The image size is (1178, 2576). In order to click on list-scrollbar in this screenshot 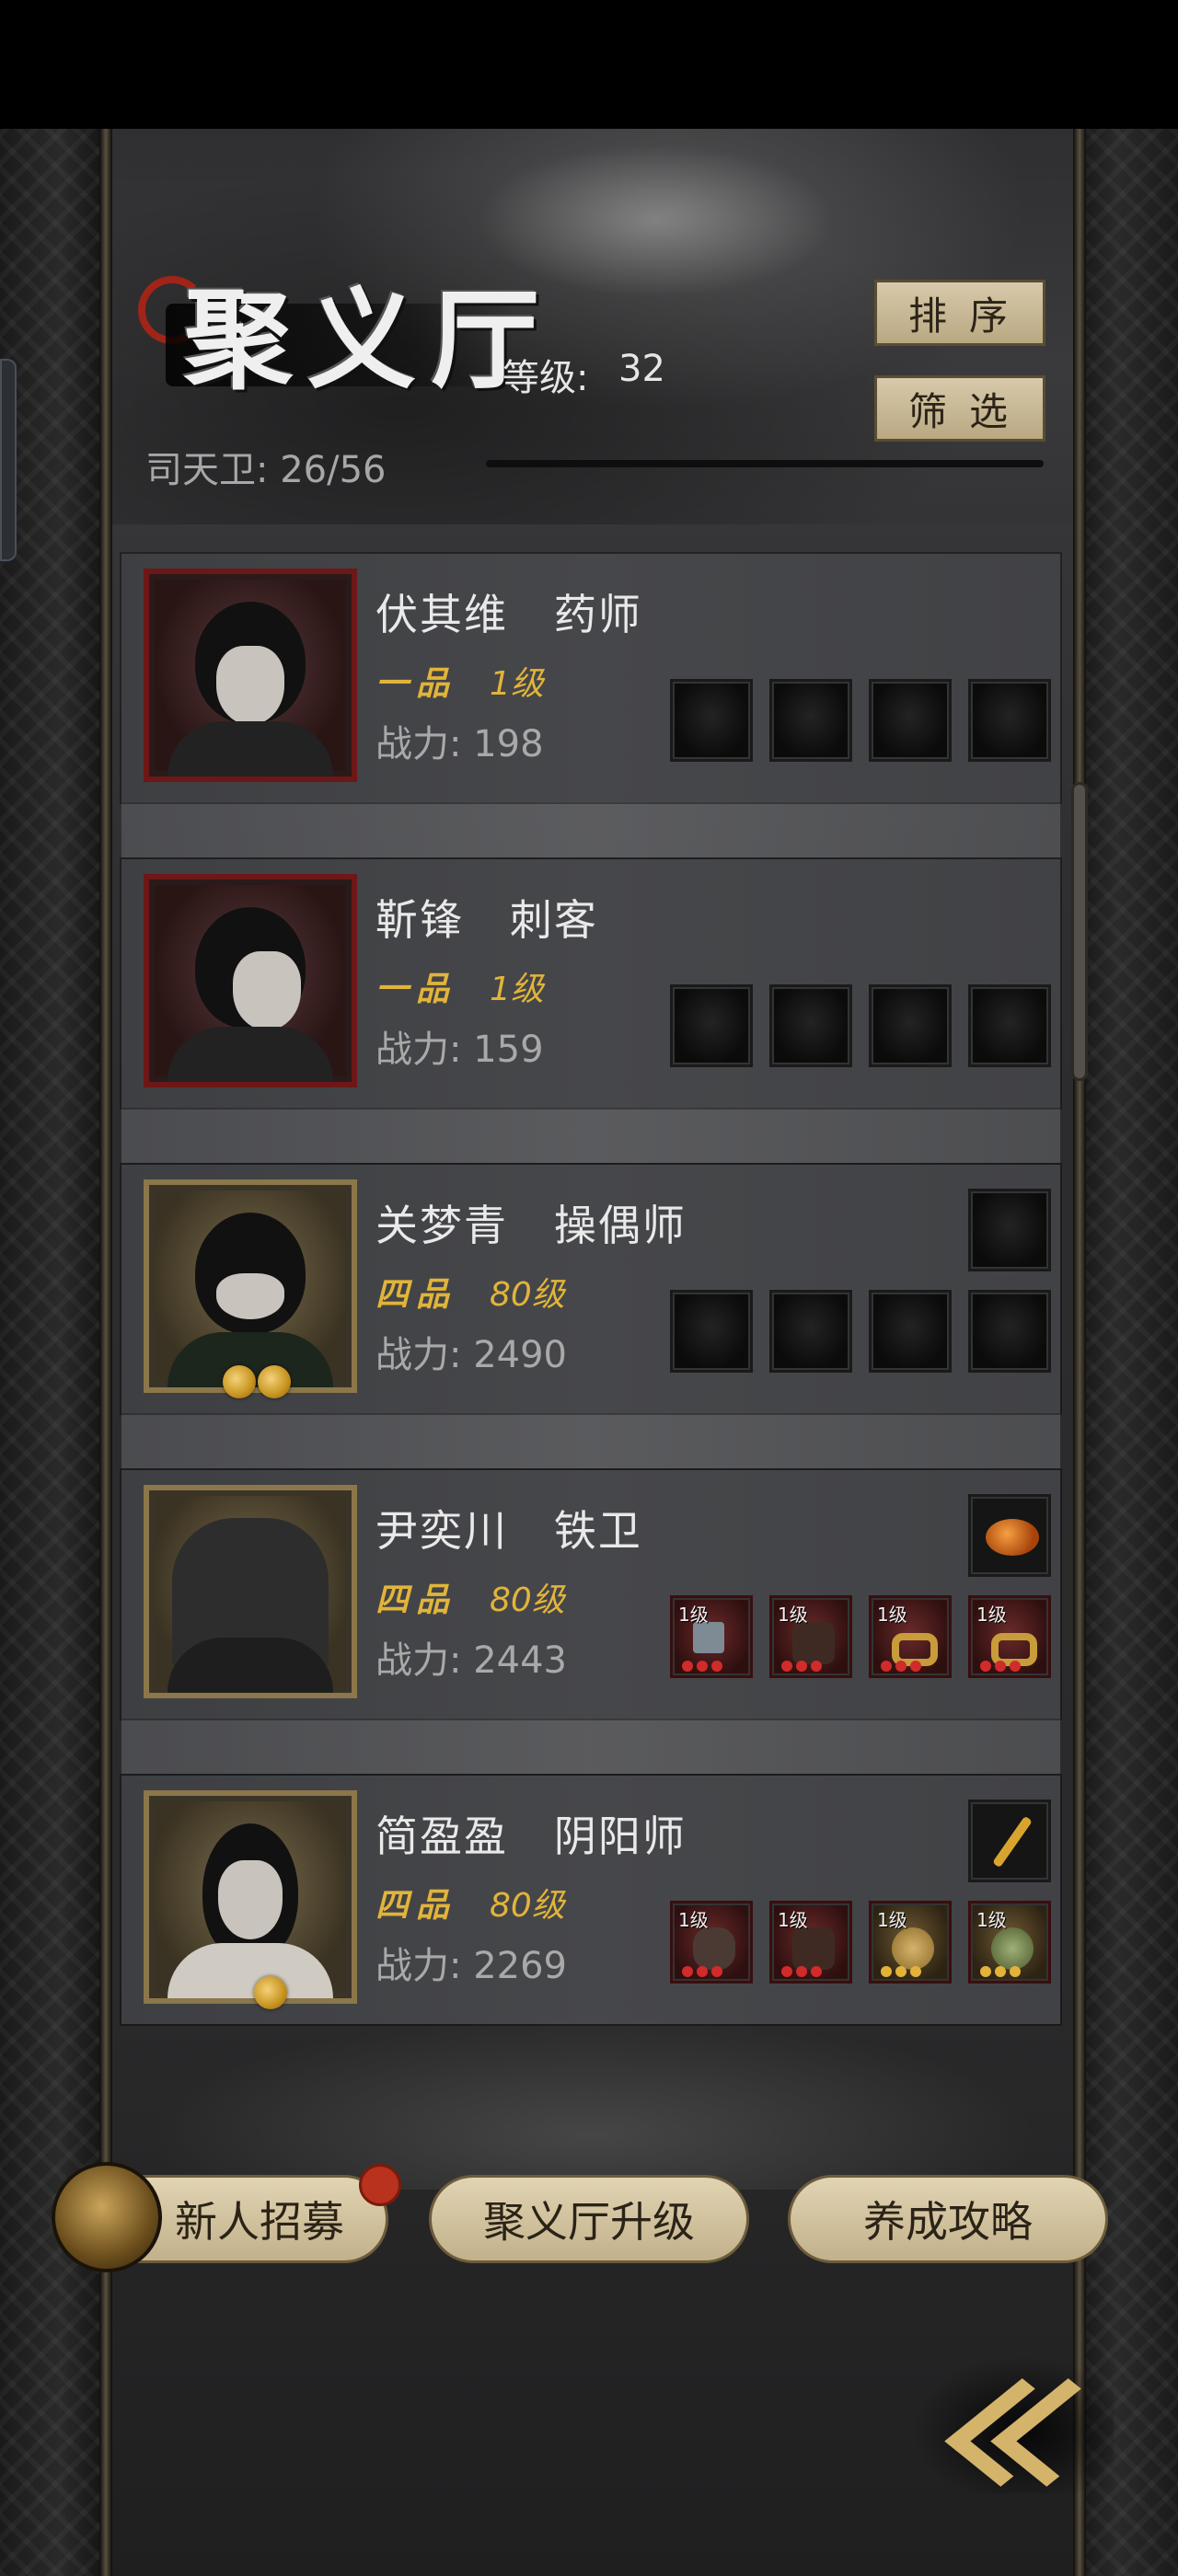, I will do `click(1079, 931)`.